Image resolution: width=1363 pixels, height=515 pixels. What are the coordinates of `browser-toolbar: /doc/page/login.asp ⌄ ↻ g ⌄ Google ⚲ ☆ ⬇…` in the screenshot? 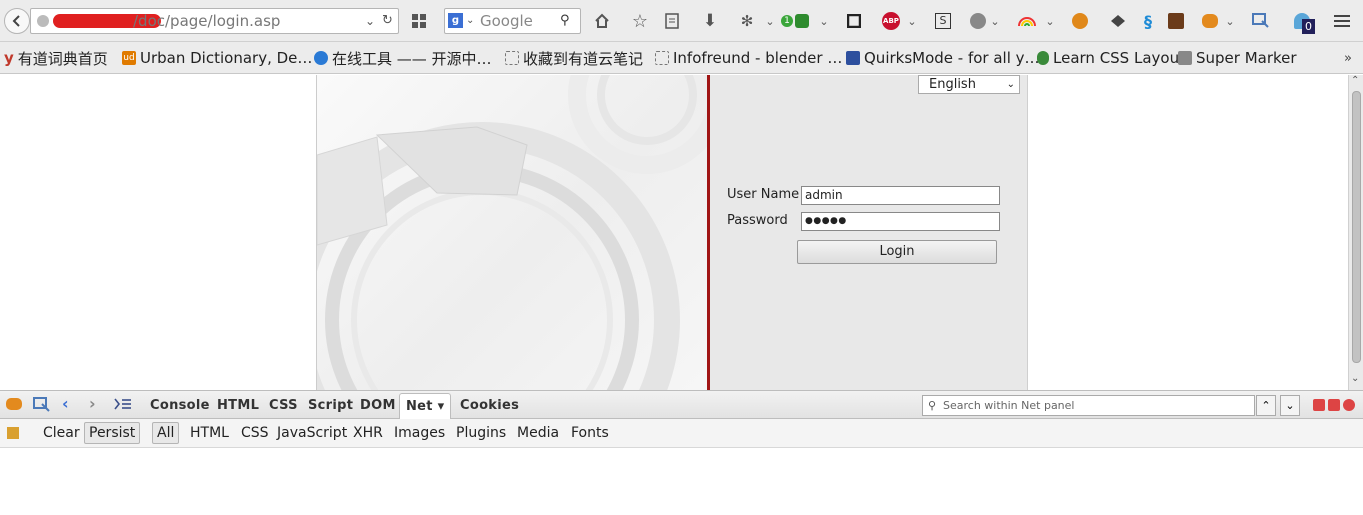 It's located at (681, 21).